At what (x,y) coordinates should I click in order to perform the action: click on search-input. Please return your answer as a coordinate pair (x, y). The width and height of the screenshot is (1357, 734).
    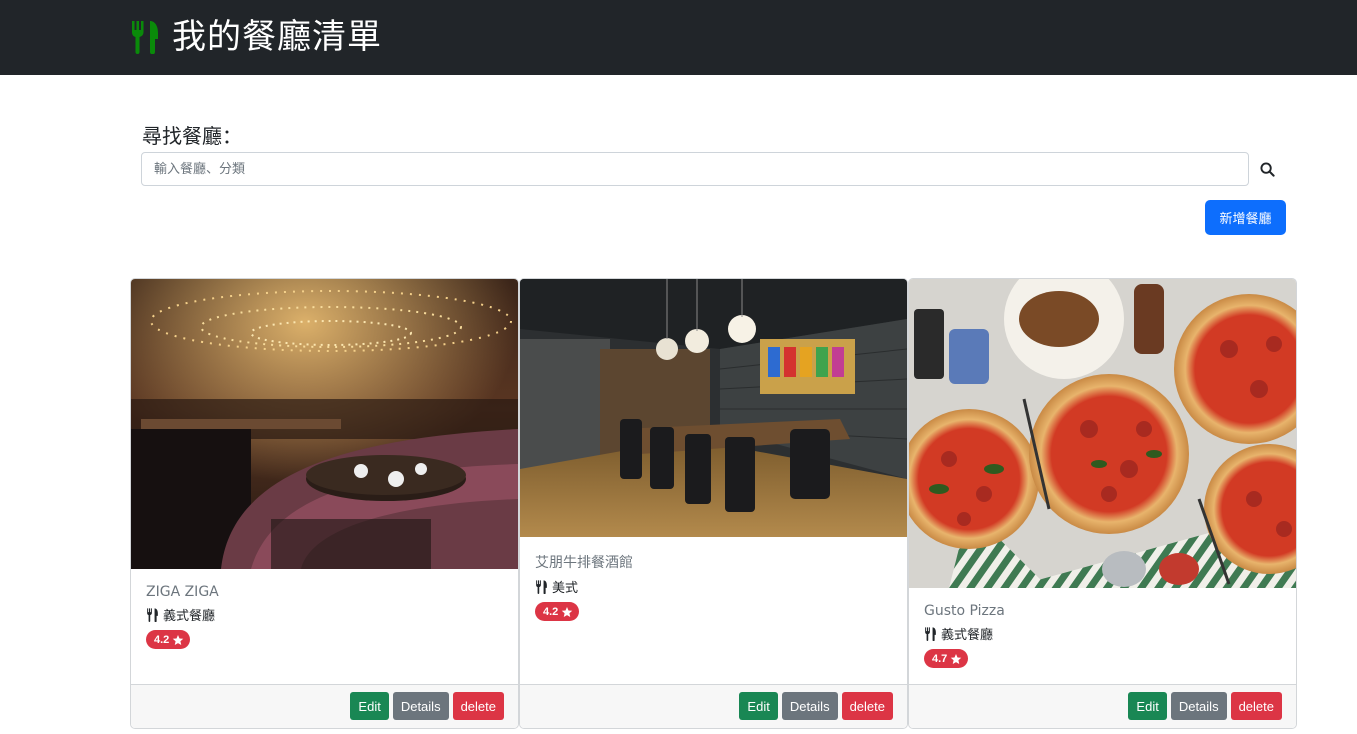
    Looking at the image, I should click on (695, 169).